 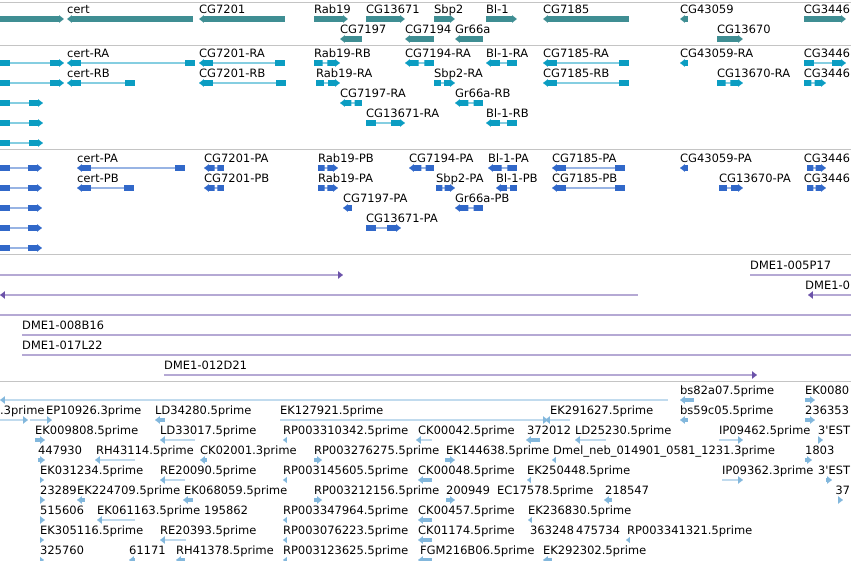 I want to click on feature-label: Rab19-RB, so click(x=342, y=53).